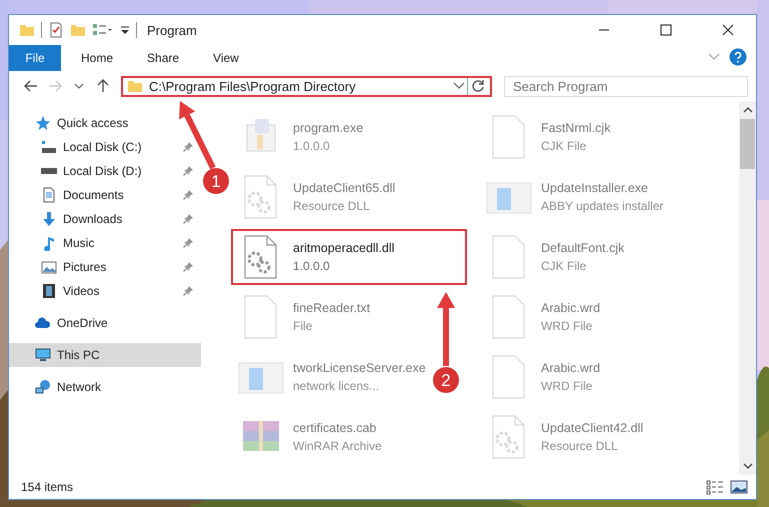 This screenshot has height=507, width=769. Describe the element at coordinates (738, 57) in the screenshot. I see `help-icon` at that location.